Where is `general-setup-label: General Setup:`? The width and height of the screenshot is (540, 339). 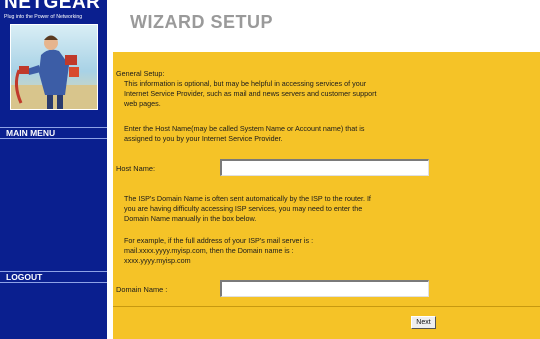 general-setup-label: General Setup: is located at coordinates (140, 73).